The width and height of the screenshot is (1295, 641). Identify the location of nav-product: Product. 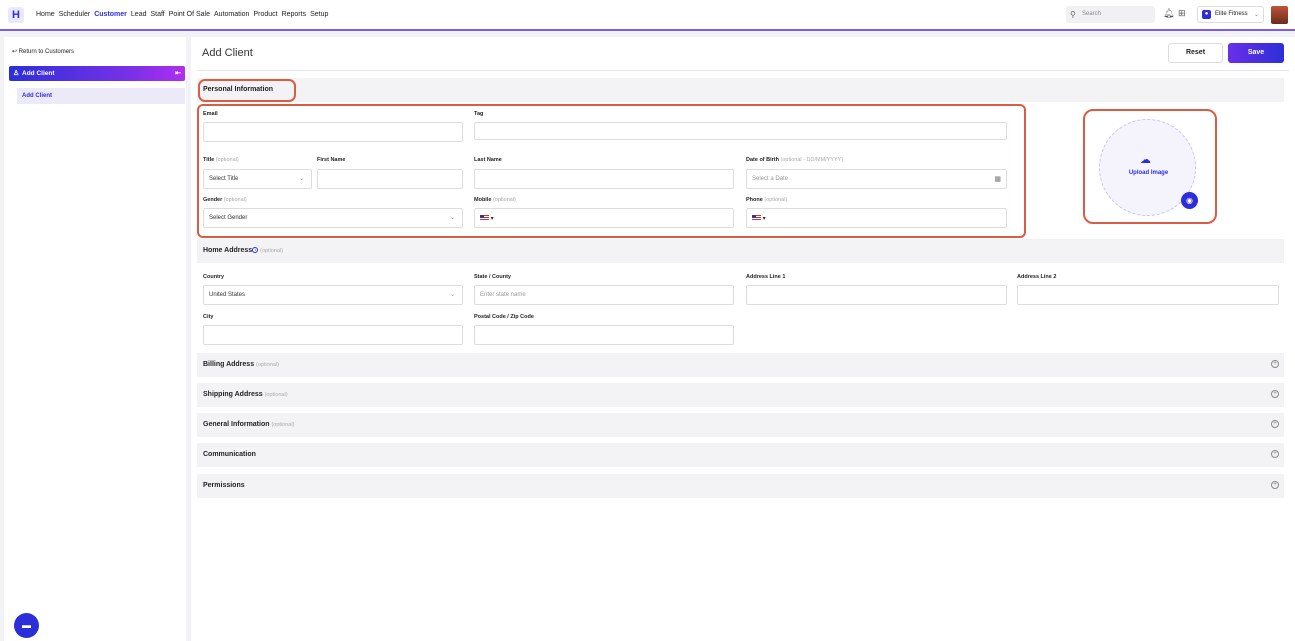
(265, 14).